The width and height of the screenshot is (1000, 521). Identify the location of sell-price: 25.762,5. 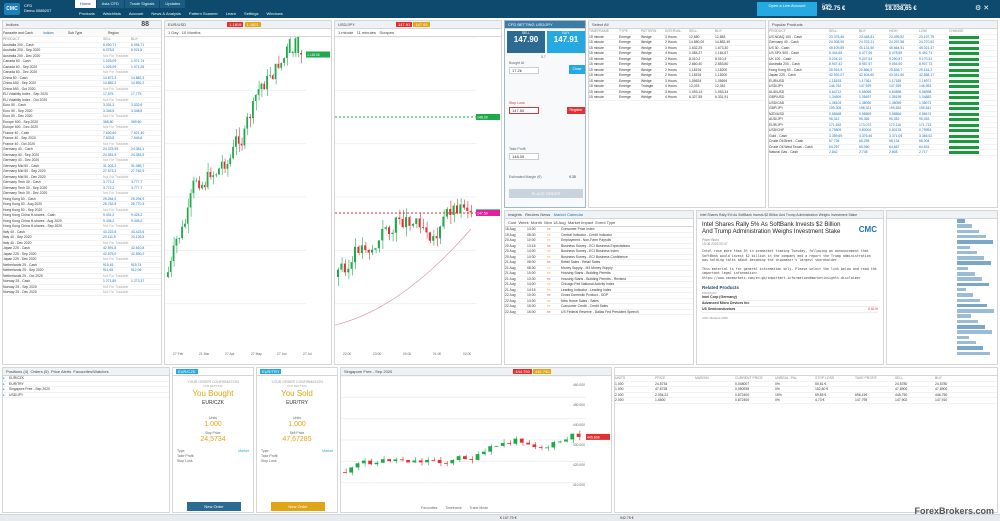
(117, 204).